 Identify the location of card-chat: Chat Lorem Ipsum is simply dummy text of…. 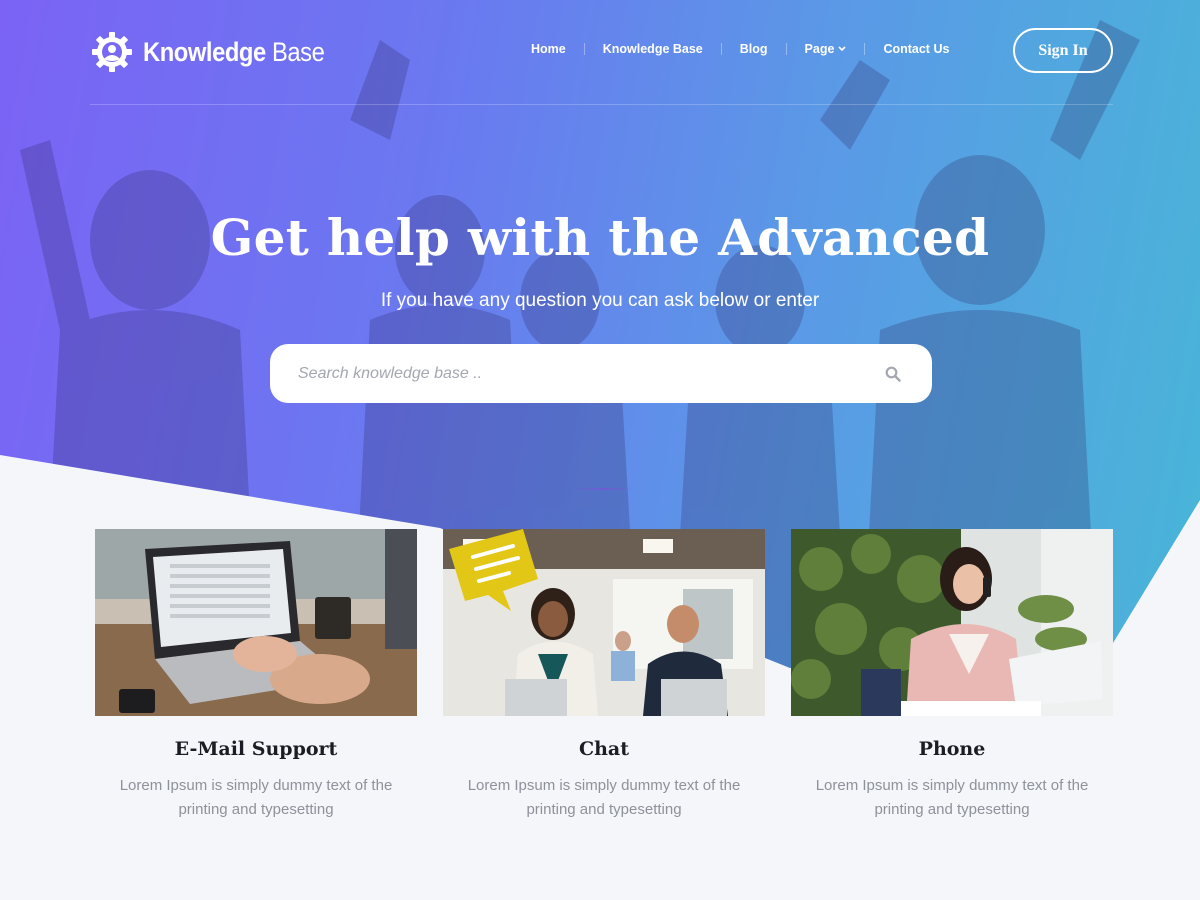
(604, 675).